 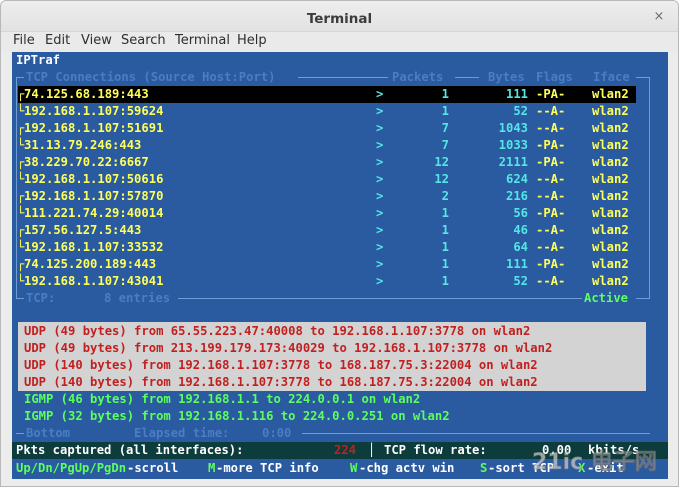 What do you see at coordinates (94, 179) in the screenshot?
I see `row-host: 192.168.1.107:50616` at bounding box center [94, 179].